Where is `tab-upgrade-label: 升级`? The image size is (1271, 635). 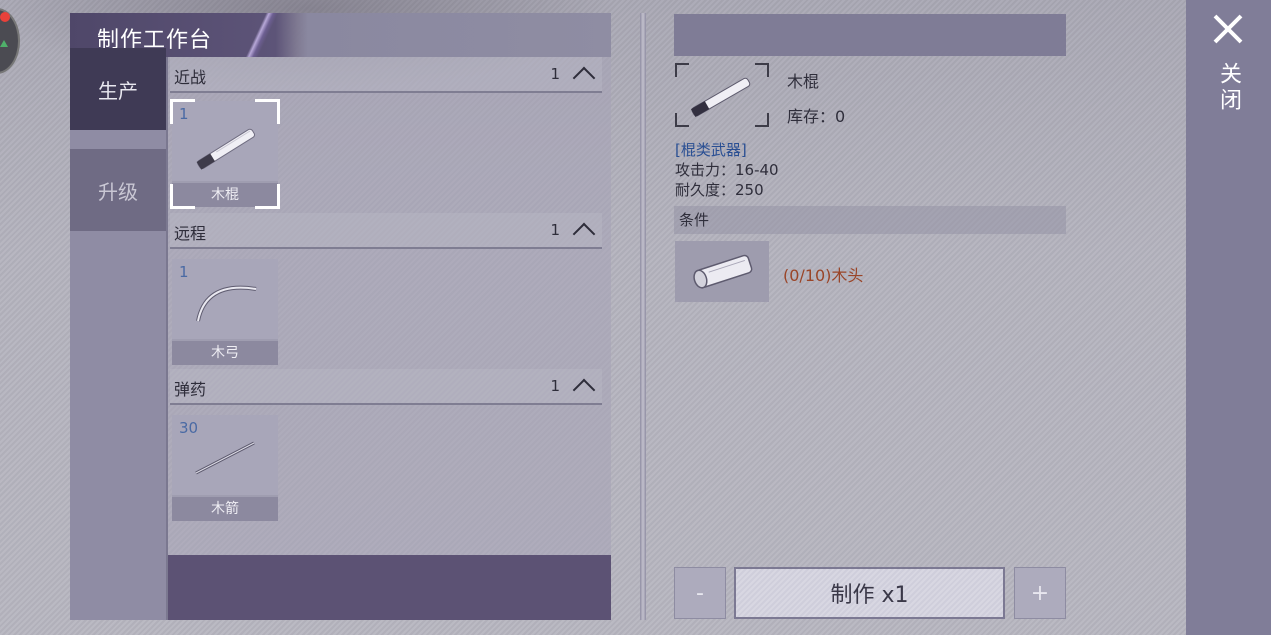 tab-upgrade-label: 升级 is located at coordinates (118, 191).